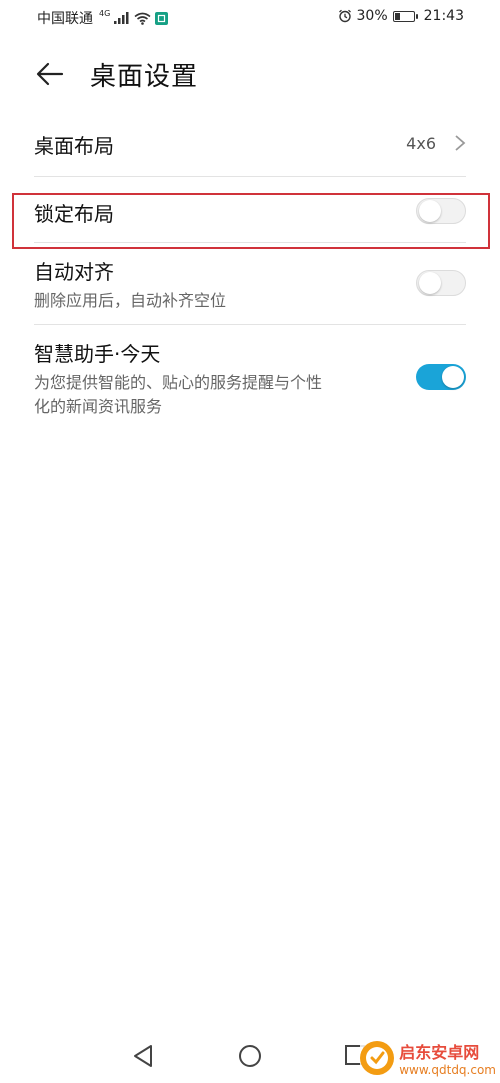 The height and width of the screenshot is (1083, 500). What do you see at coordinates (65, 19) in the screenshot?
I see `carrier-name: 中国联通` at bounding box center [65, 19].